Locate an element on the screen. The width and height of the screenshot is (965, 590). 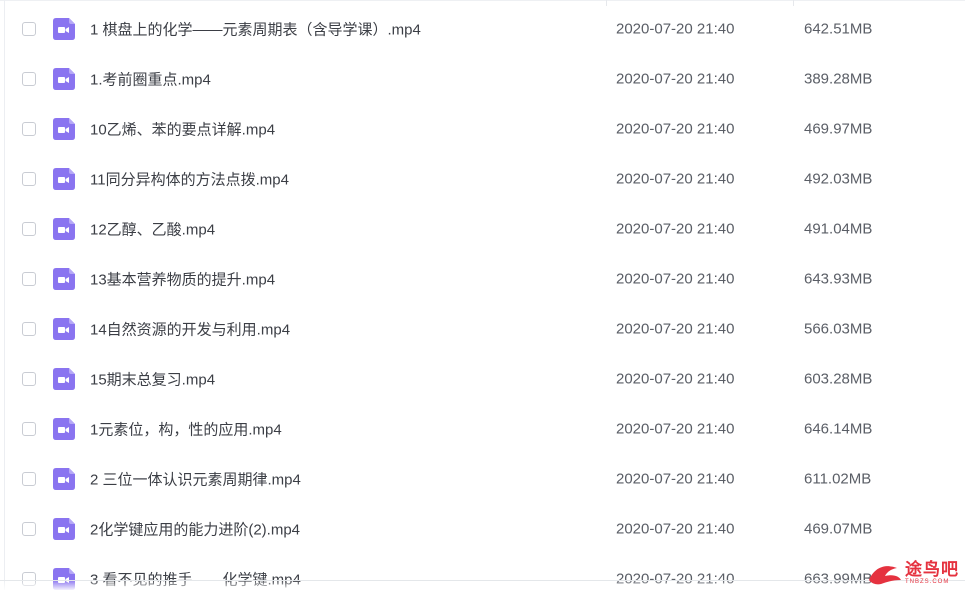
file-size: 646.14MB is located at coordinates (838, 429).